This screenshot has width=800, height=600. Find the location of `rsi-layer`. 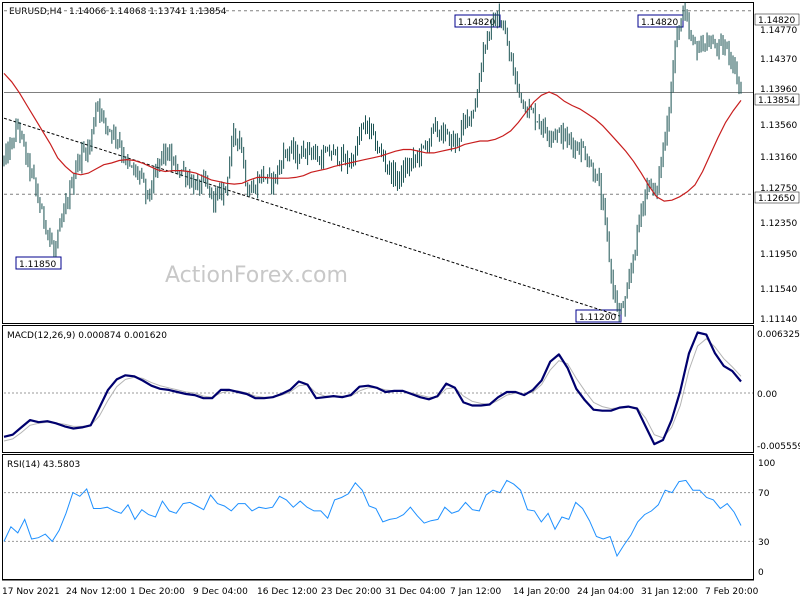

rsi-layer is located at coordinates (378, 518).